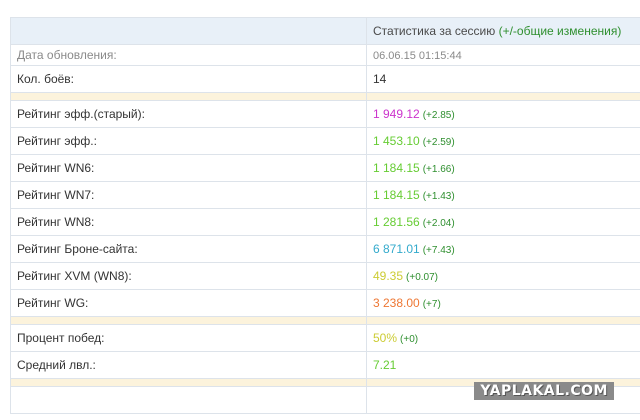  I want to click on table-row-xvm: Рейтинг XVM (WN8): 49.35 (+0.07), so click(325, 276).